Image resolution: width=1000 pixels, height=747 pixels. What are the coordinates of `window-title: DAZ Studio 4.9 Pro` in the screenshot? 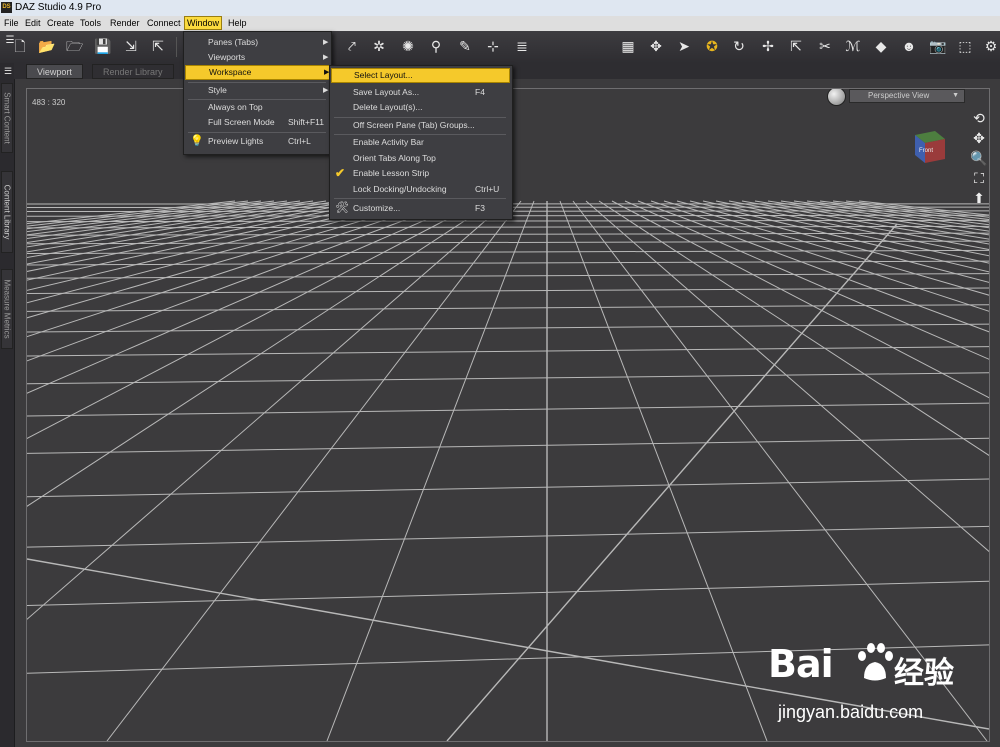 It's located at (58, 7).